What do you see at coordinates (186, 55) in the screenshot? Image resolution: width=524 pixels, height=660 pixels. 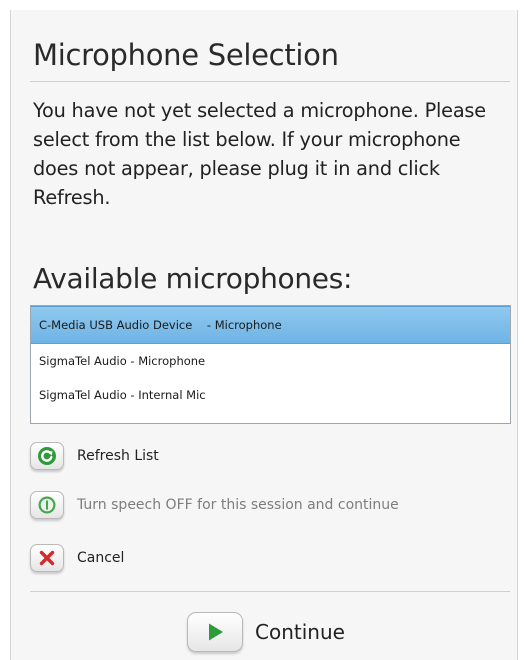 I see `dialog-title: Microphone Selection` at bounding box center [186, 55].